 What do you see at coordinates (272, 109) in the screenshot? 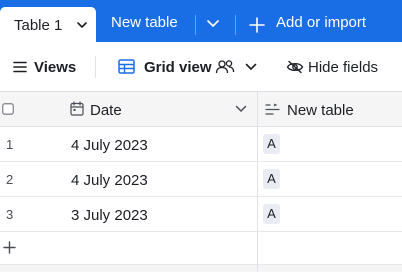
I see `link-field-icon` at bounding box center [272, 109].